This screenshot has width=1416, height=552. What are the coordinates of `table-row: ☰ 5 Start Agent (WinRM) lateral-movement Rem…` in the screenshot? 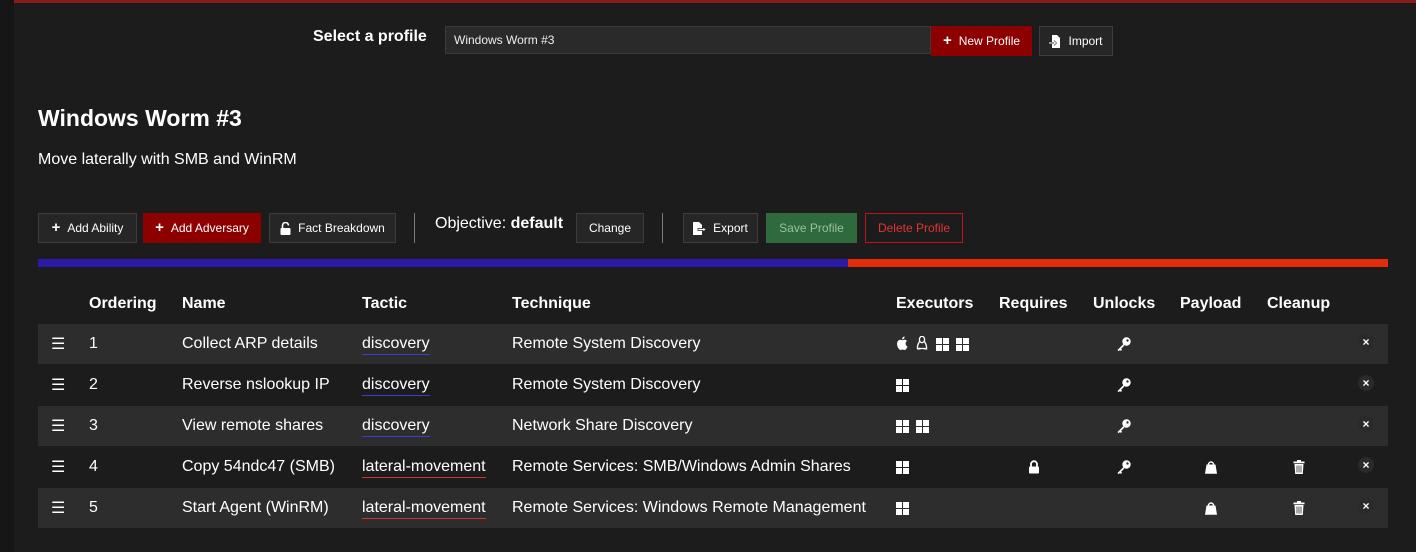 It's located at (713, 508).